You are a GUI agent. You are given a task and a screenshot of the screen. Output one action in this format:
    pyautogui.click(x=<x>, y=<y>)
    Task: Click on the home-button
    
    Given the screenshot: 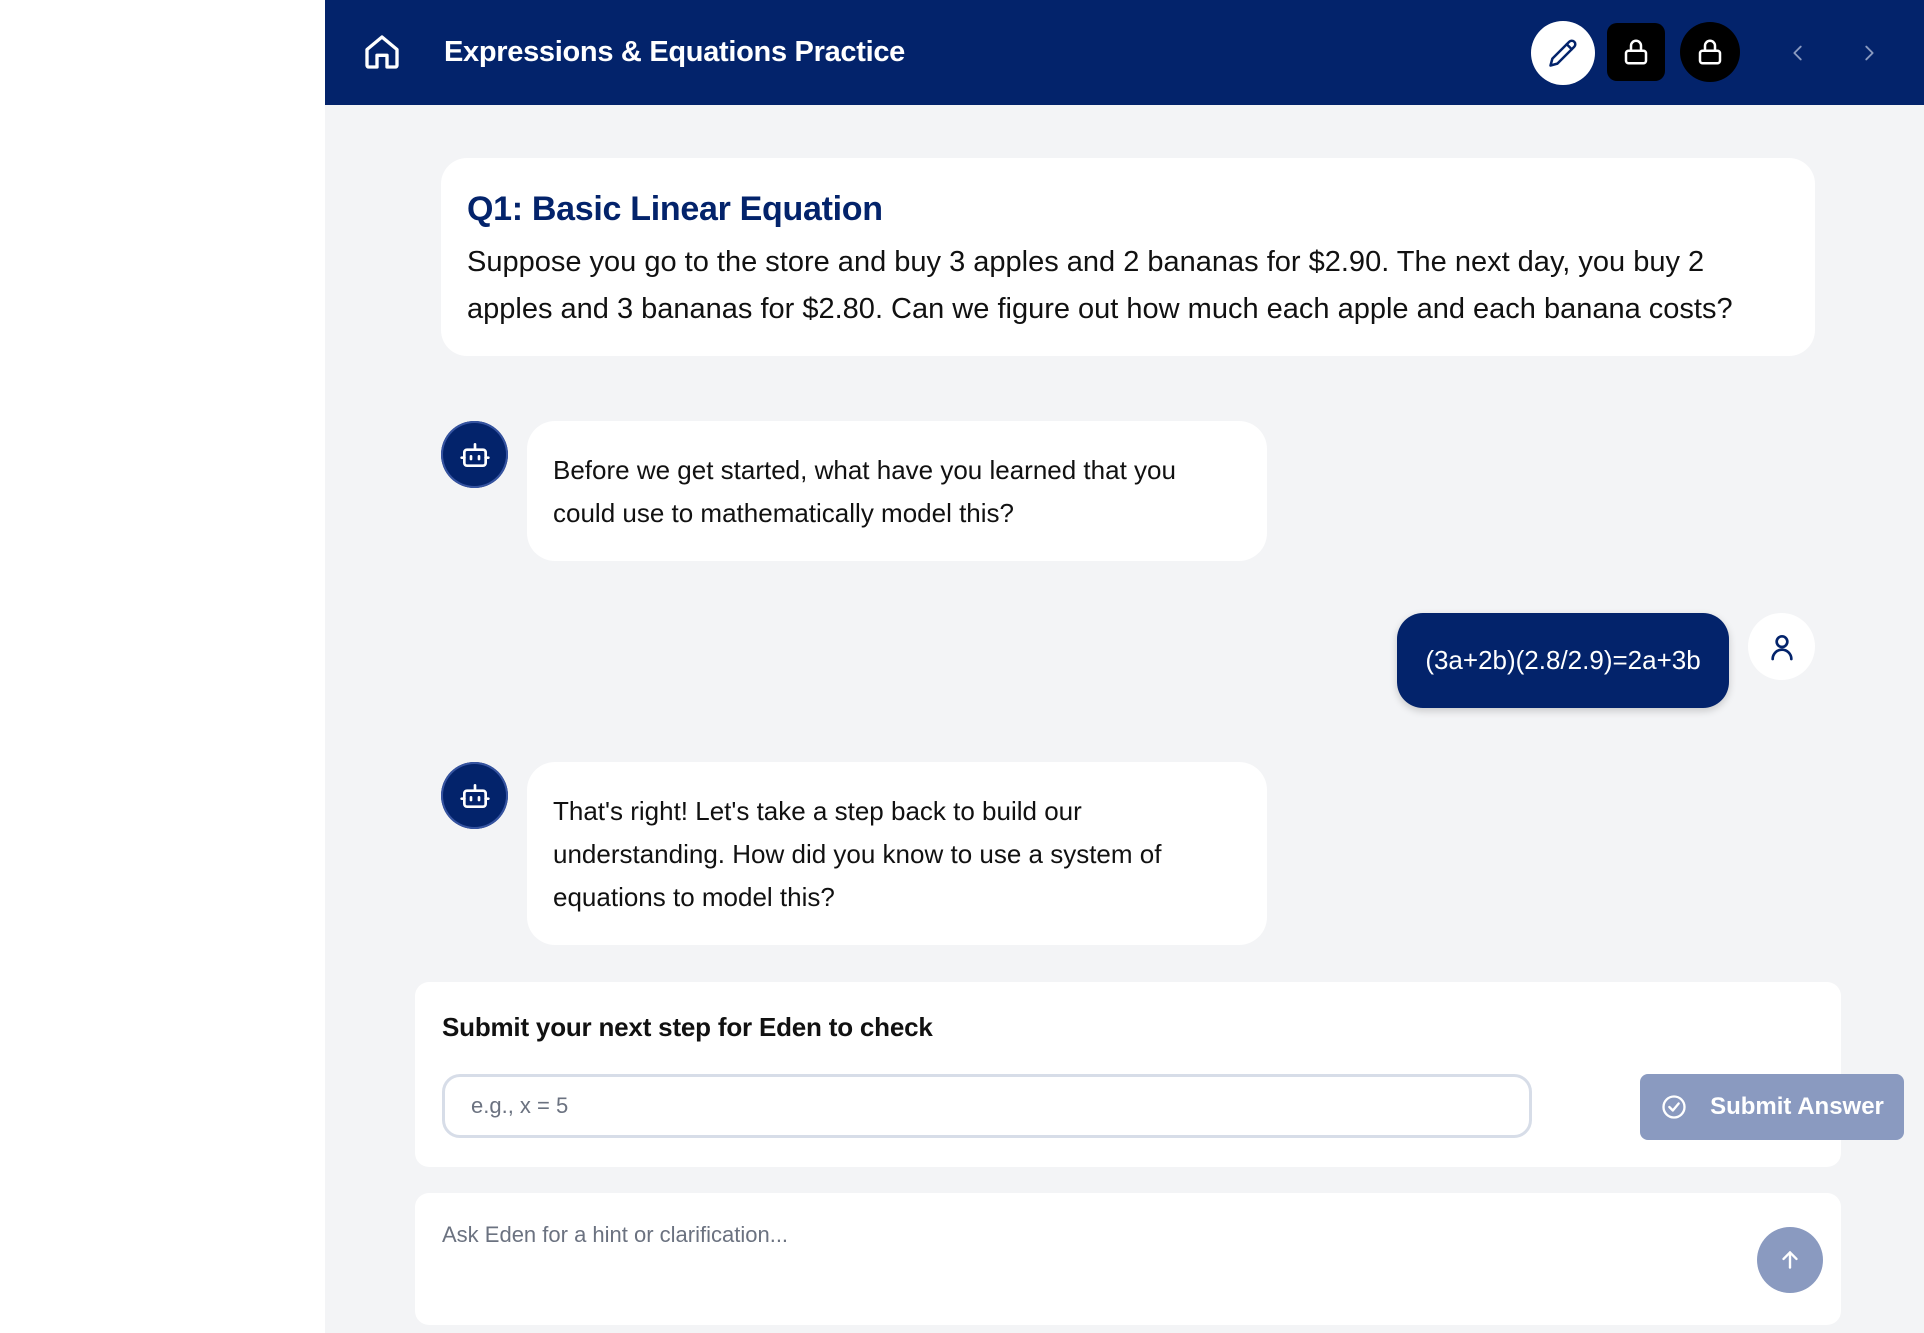 What is the action you would take?
    pyautogui.click(x=382, y=52)
    